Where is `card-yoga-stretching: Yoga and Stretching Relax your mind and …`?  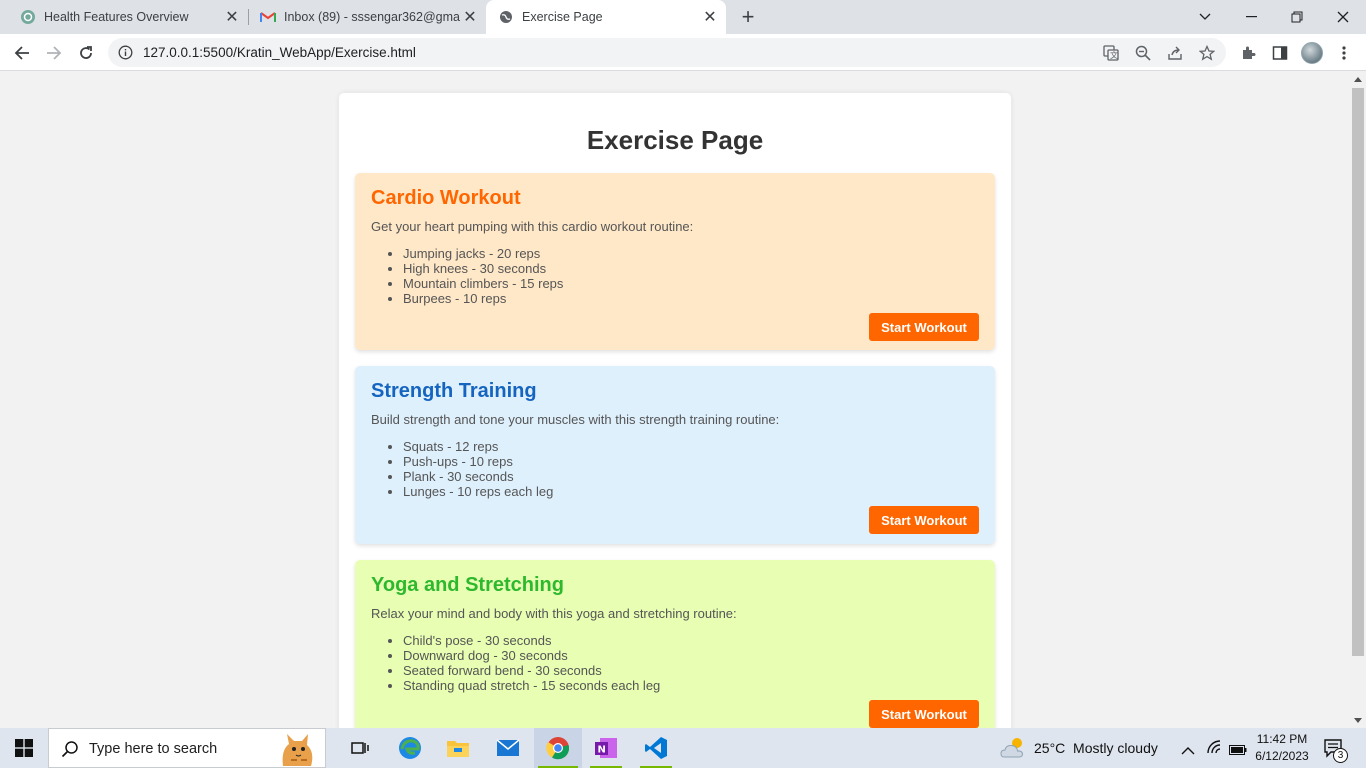
card-yoga-stretching: Yoga and Stretching Relax your mind and … is located at coordinates (675, 644).